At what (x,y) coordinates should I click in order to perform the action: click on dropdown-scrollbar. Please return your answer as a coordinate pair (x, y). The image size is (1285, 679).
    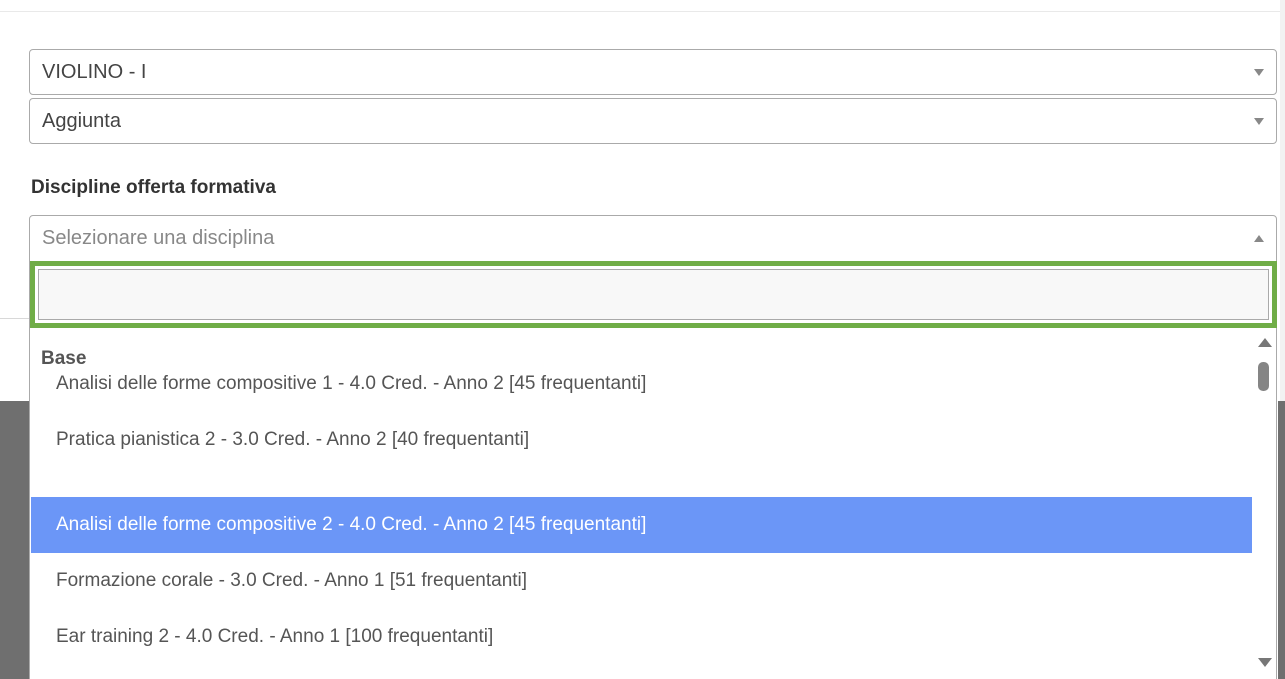
    Looking at the image, I should click on (1264, 506).